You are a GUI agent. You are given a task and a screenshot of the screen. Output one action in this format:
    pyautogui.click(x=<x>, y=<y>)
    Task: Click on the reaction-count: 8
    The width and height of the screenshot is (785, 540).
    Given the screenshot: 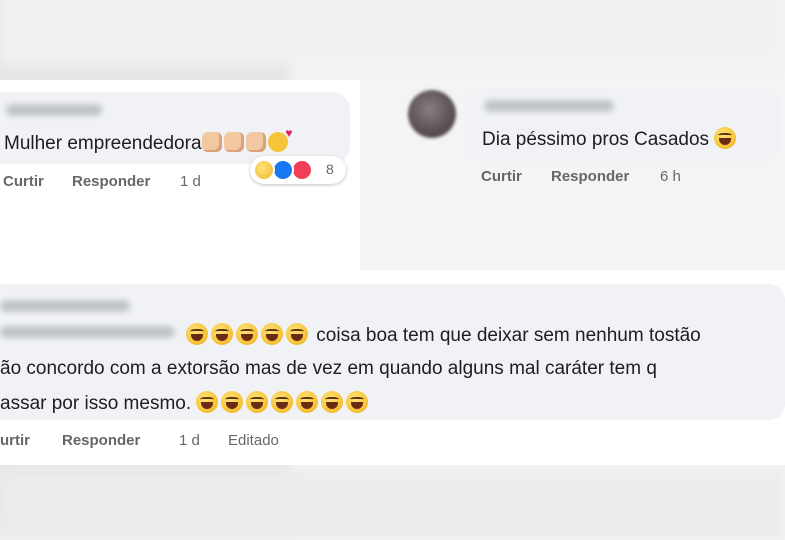 What is the action you would take?
    pyautogui.click(x=330, y=169)
    